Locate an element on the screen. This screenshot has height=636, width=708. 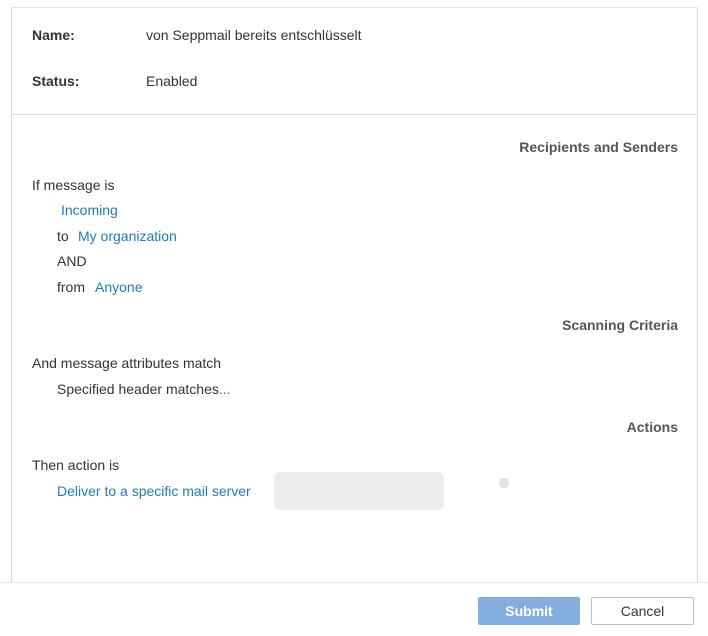
name-label: Name: is located at coordinates (53, 35).